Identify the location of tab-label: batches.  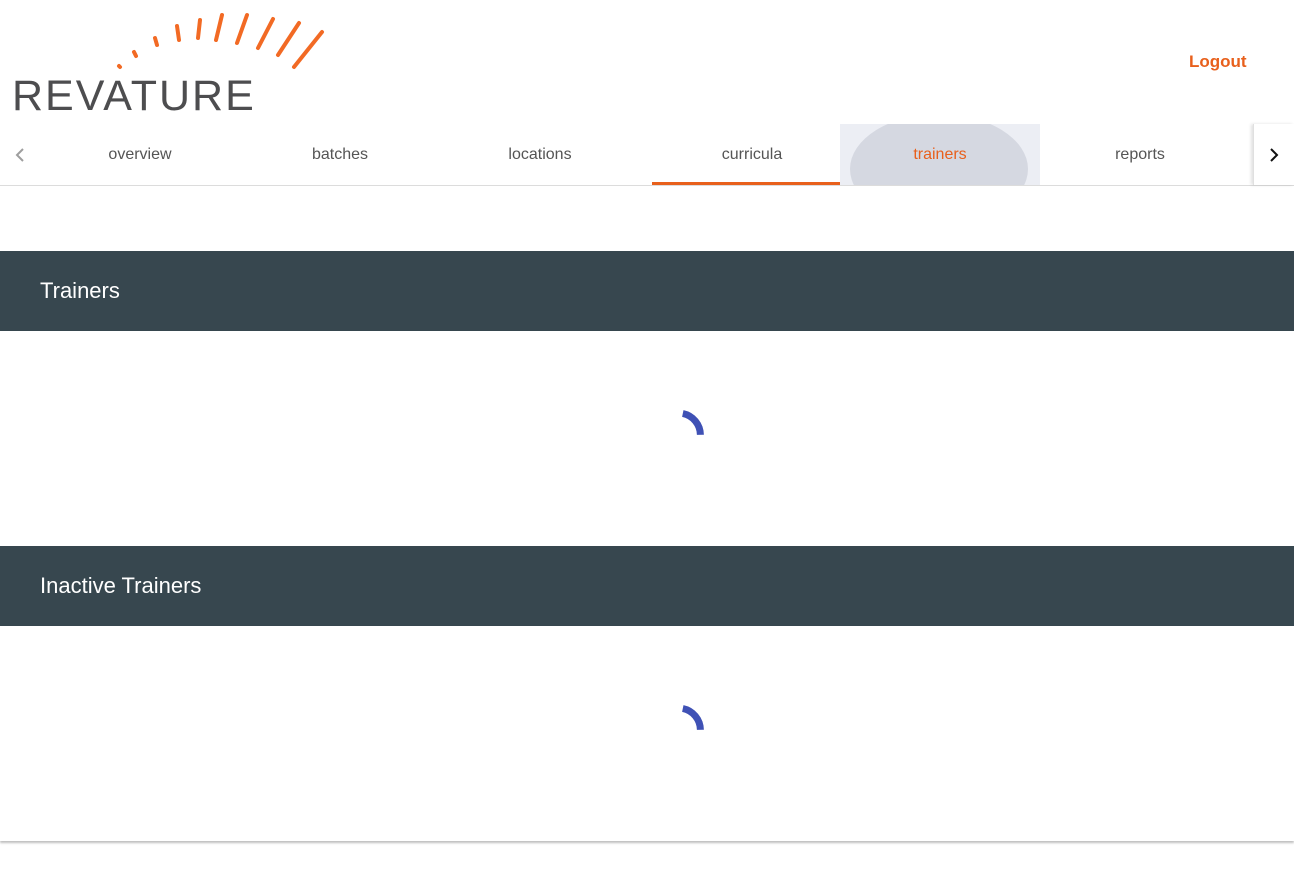
(340, 154).